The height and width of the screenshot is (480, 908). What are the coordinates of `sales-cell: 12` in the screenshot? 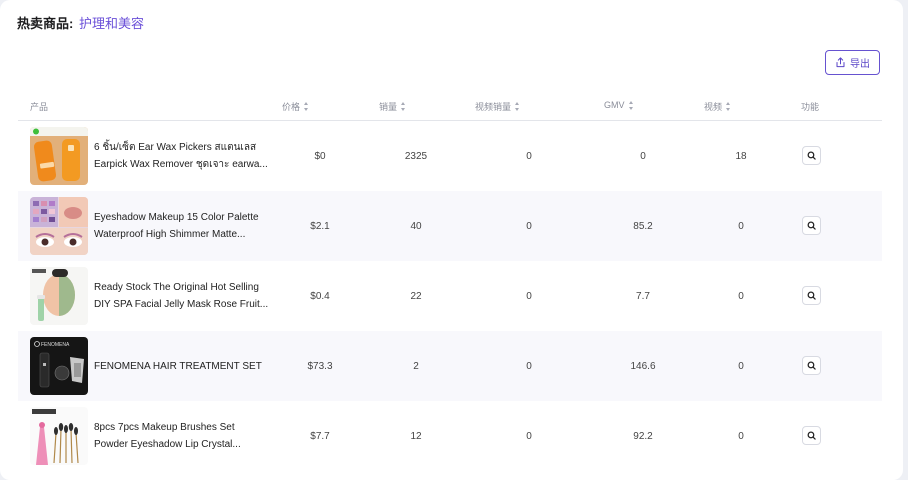 It's located at (416, 436).